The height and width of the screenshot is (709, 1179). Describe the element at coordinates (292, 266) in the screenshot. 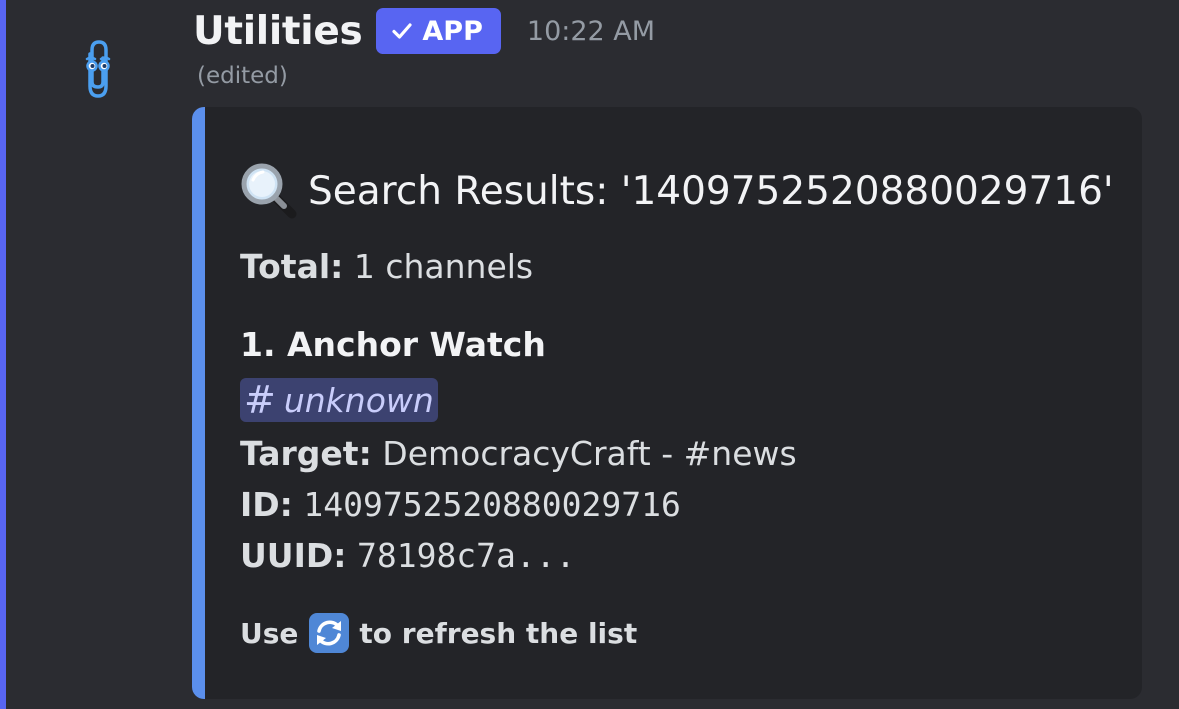

I see `total-label: Total:` at that location.